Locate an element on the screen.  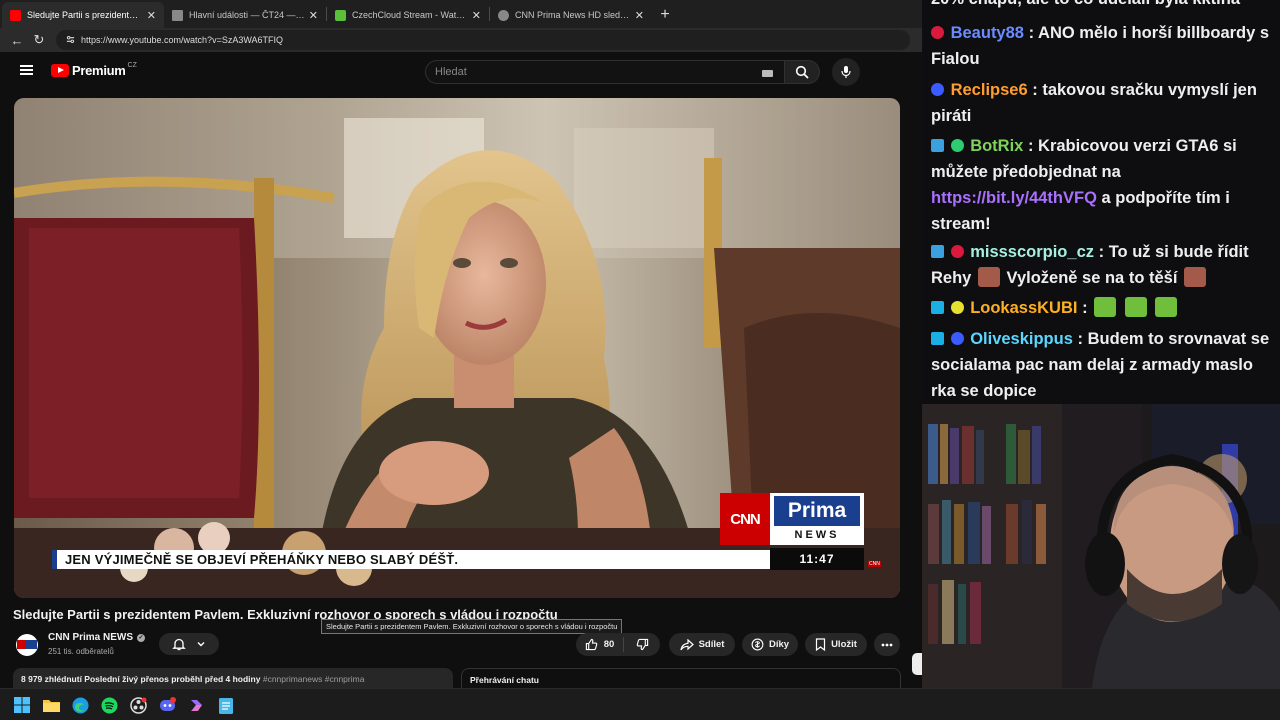
channel-name-row: CNN Prima NEWS ✓ is located at coordinates (97, 637).